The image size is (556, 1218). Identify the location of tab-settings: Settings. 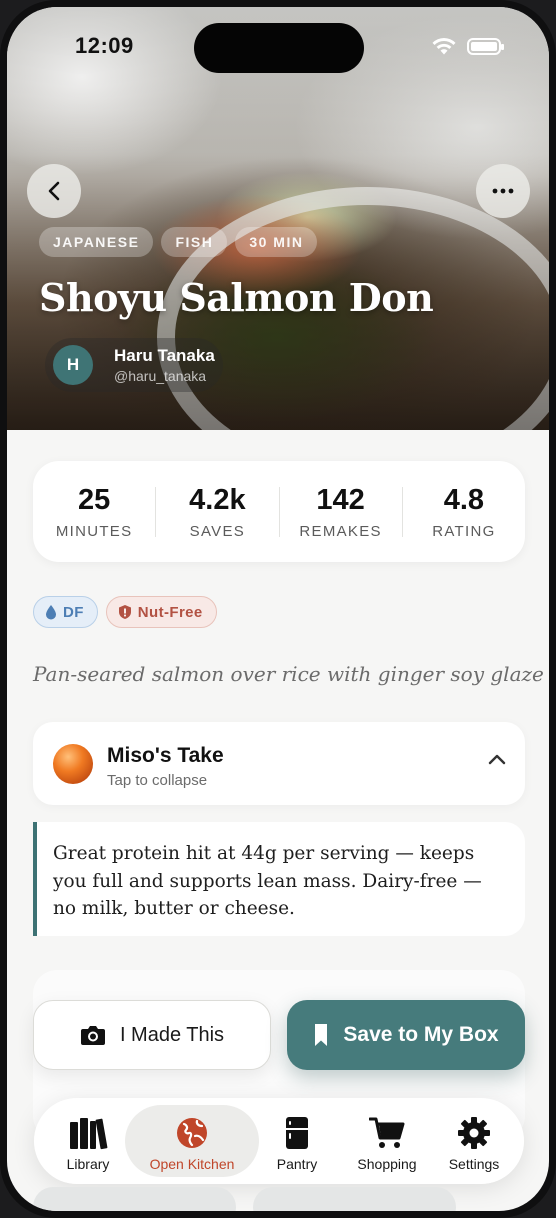
(474, 1141).